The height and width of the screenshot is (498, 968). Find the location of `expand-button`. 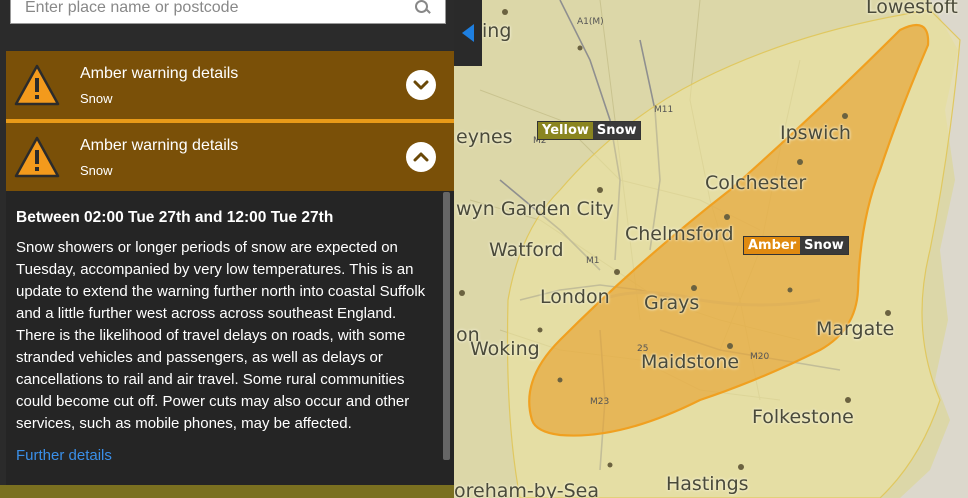

expand-button is located at coordinates (421, 85).